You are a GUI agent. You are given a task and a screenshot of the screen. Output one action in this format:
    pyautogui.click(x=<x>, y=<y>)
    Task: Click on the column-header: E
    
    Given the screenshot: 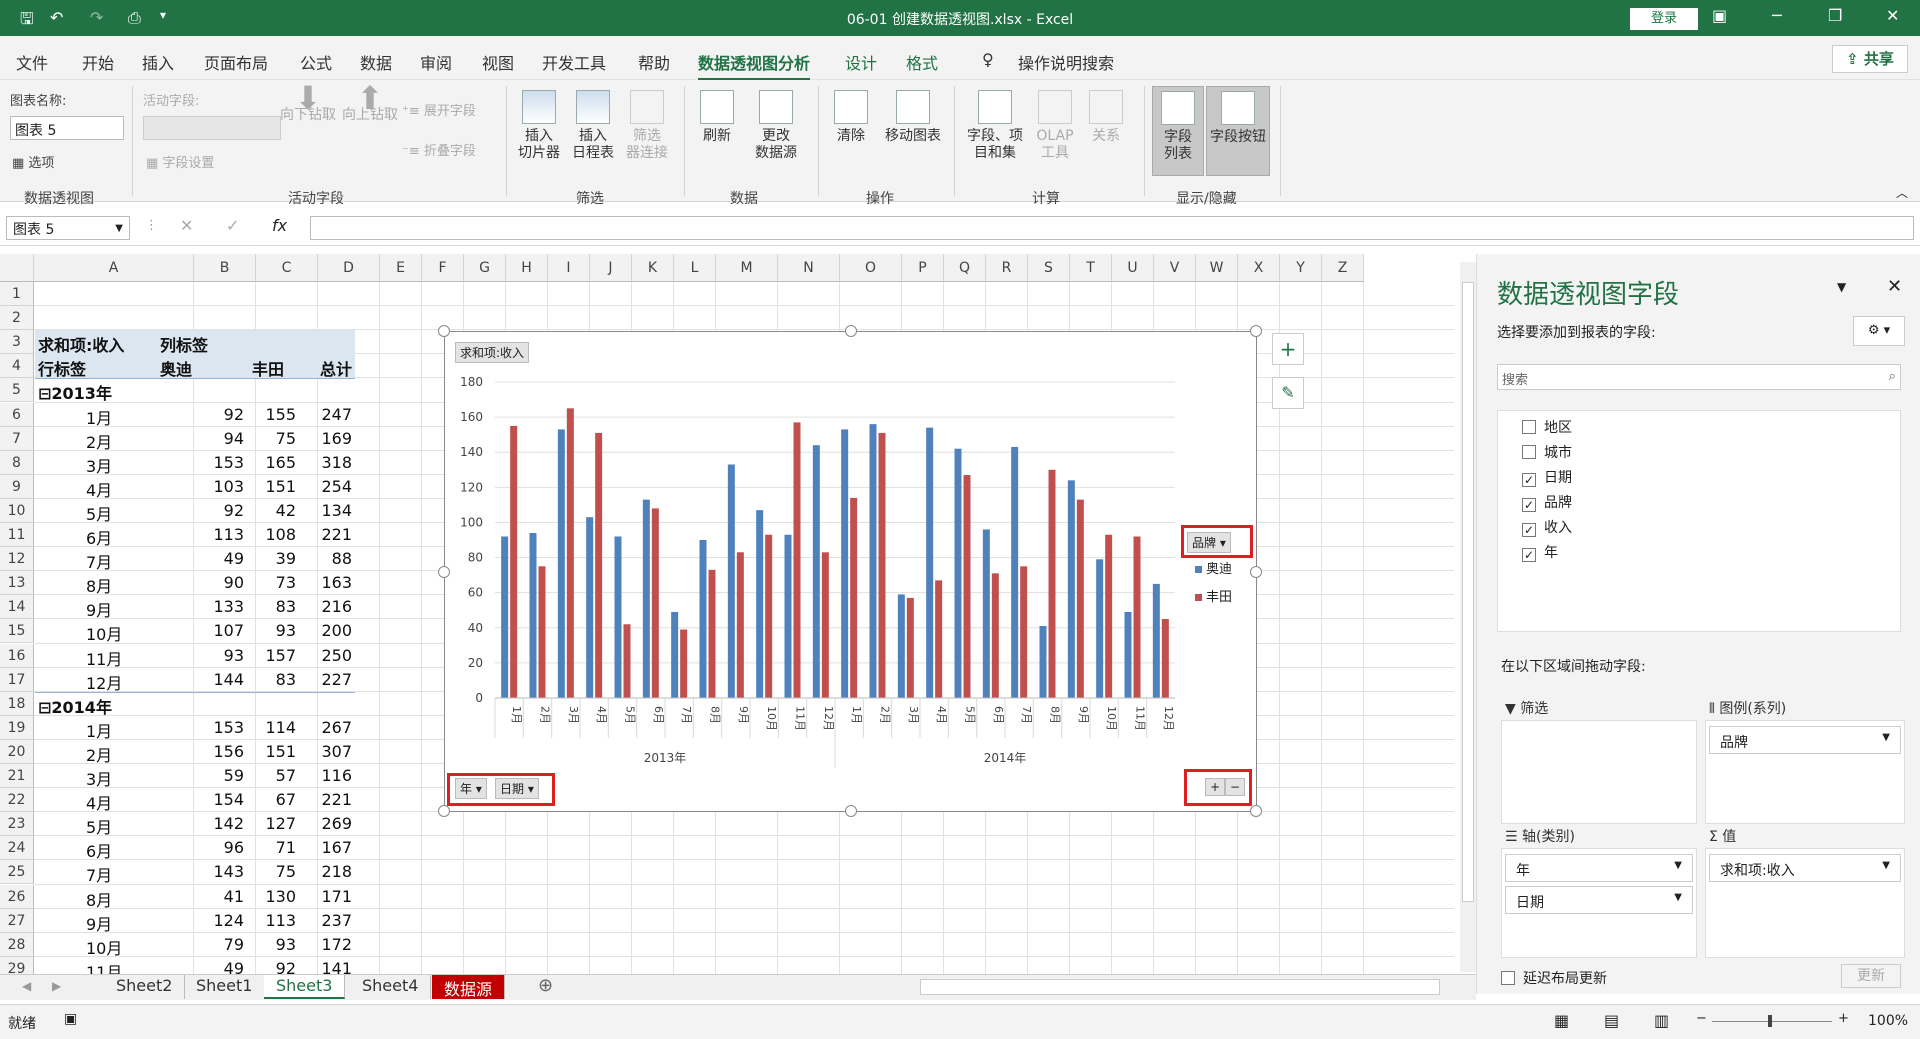 What is the action you would take?
    pyautogui.click(x=401, y=268)
    